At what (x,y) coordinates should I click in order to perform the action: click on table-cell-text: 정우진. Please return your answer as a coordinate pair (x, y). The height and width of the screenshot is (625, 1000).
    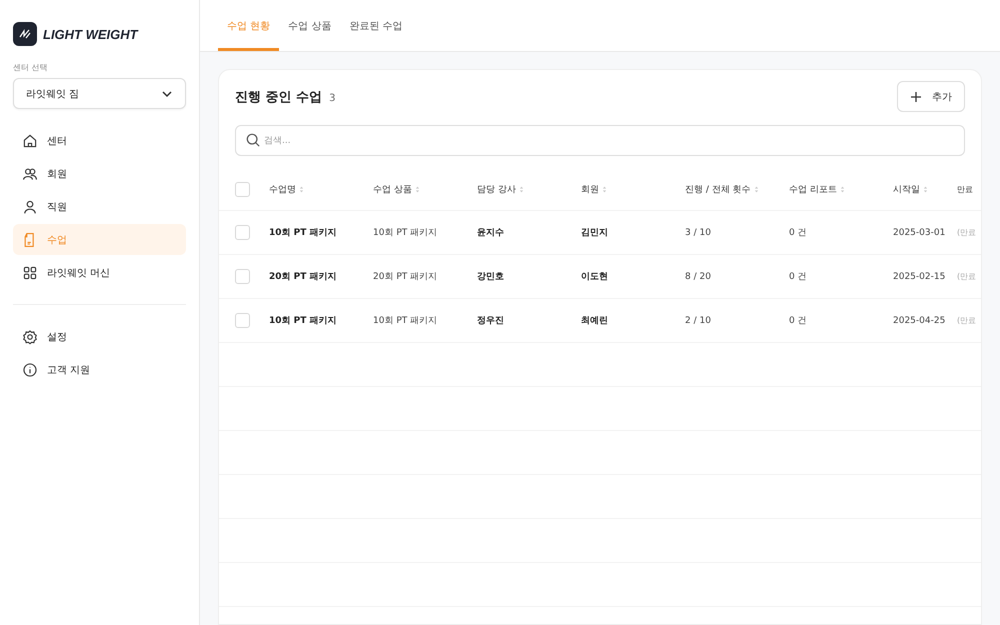
    Looking at the image, I should click on (490, 321).